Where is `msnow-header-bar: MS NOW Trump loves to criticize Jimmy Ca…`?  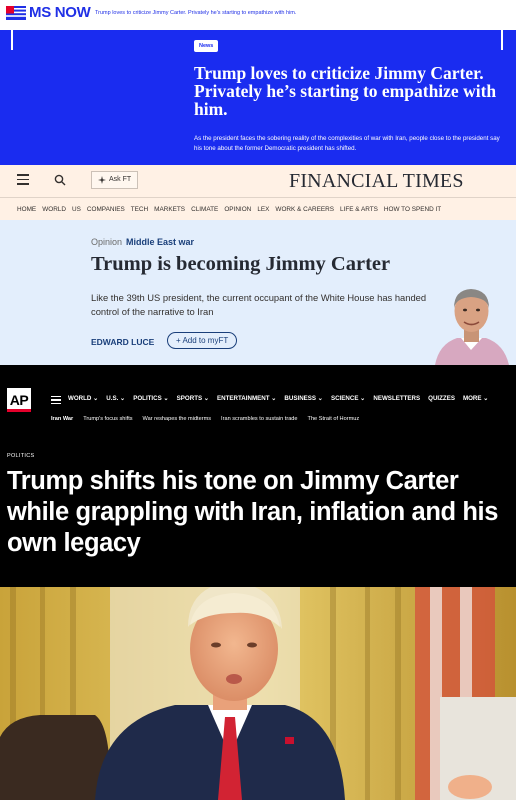
msnow-header-bar: MS NOW Trump loves to criticize Jimmy Ca… is located at coordinates (258, 15).